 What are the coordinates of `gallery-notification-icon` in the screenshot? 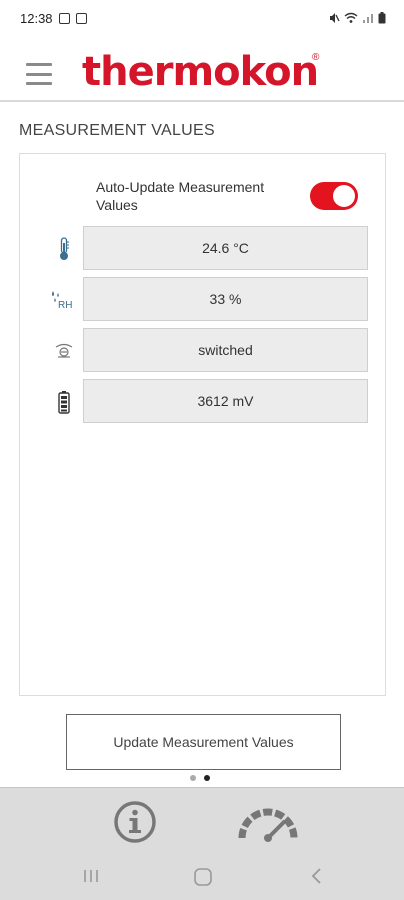 It's located at (64, 18).